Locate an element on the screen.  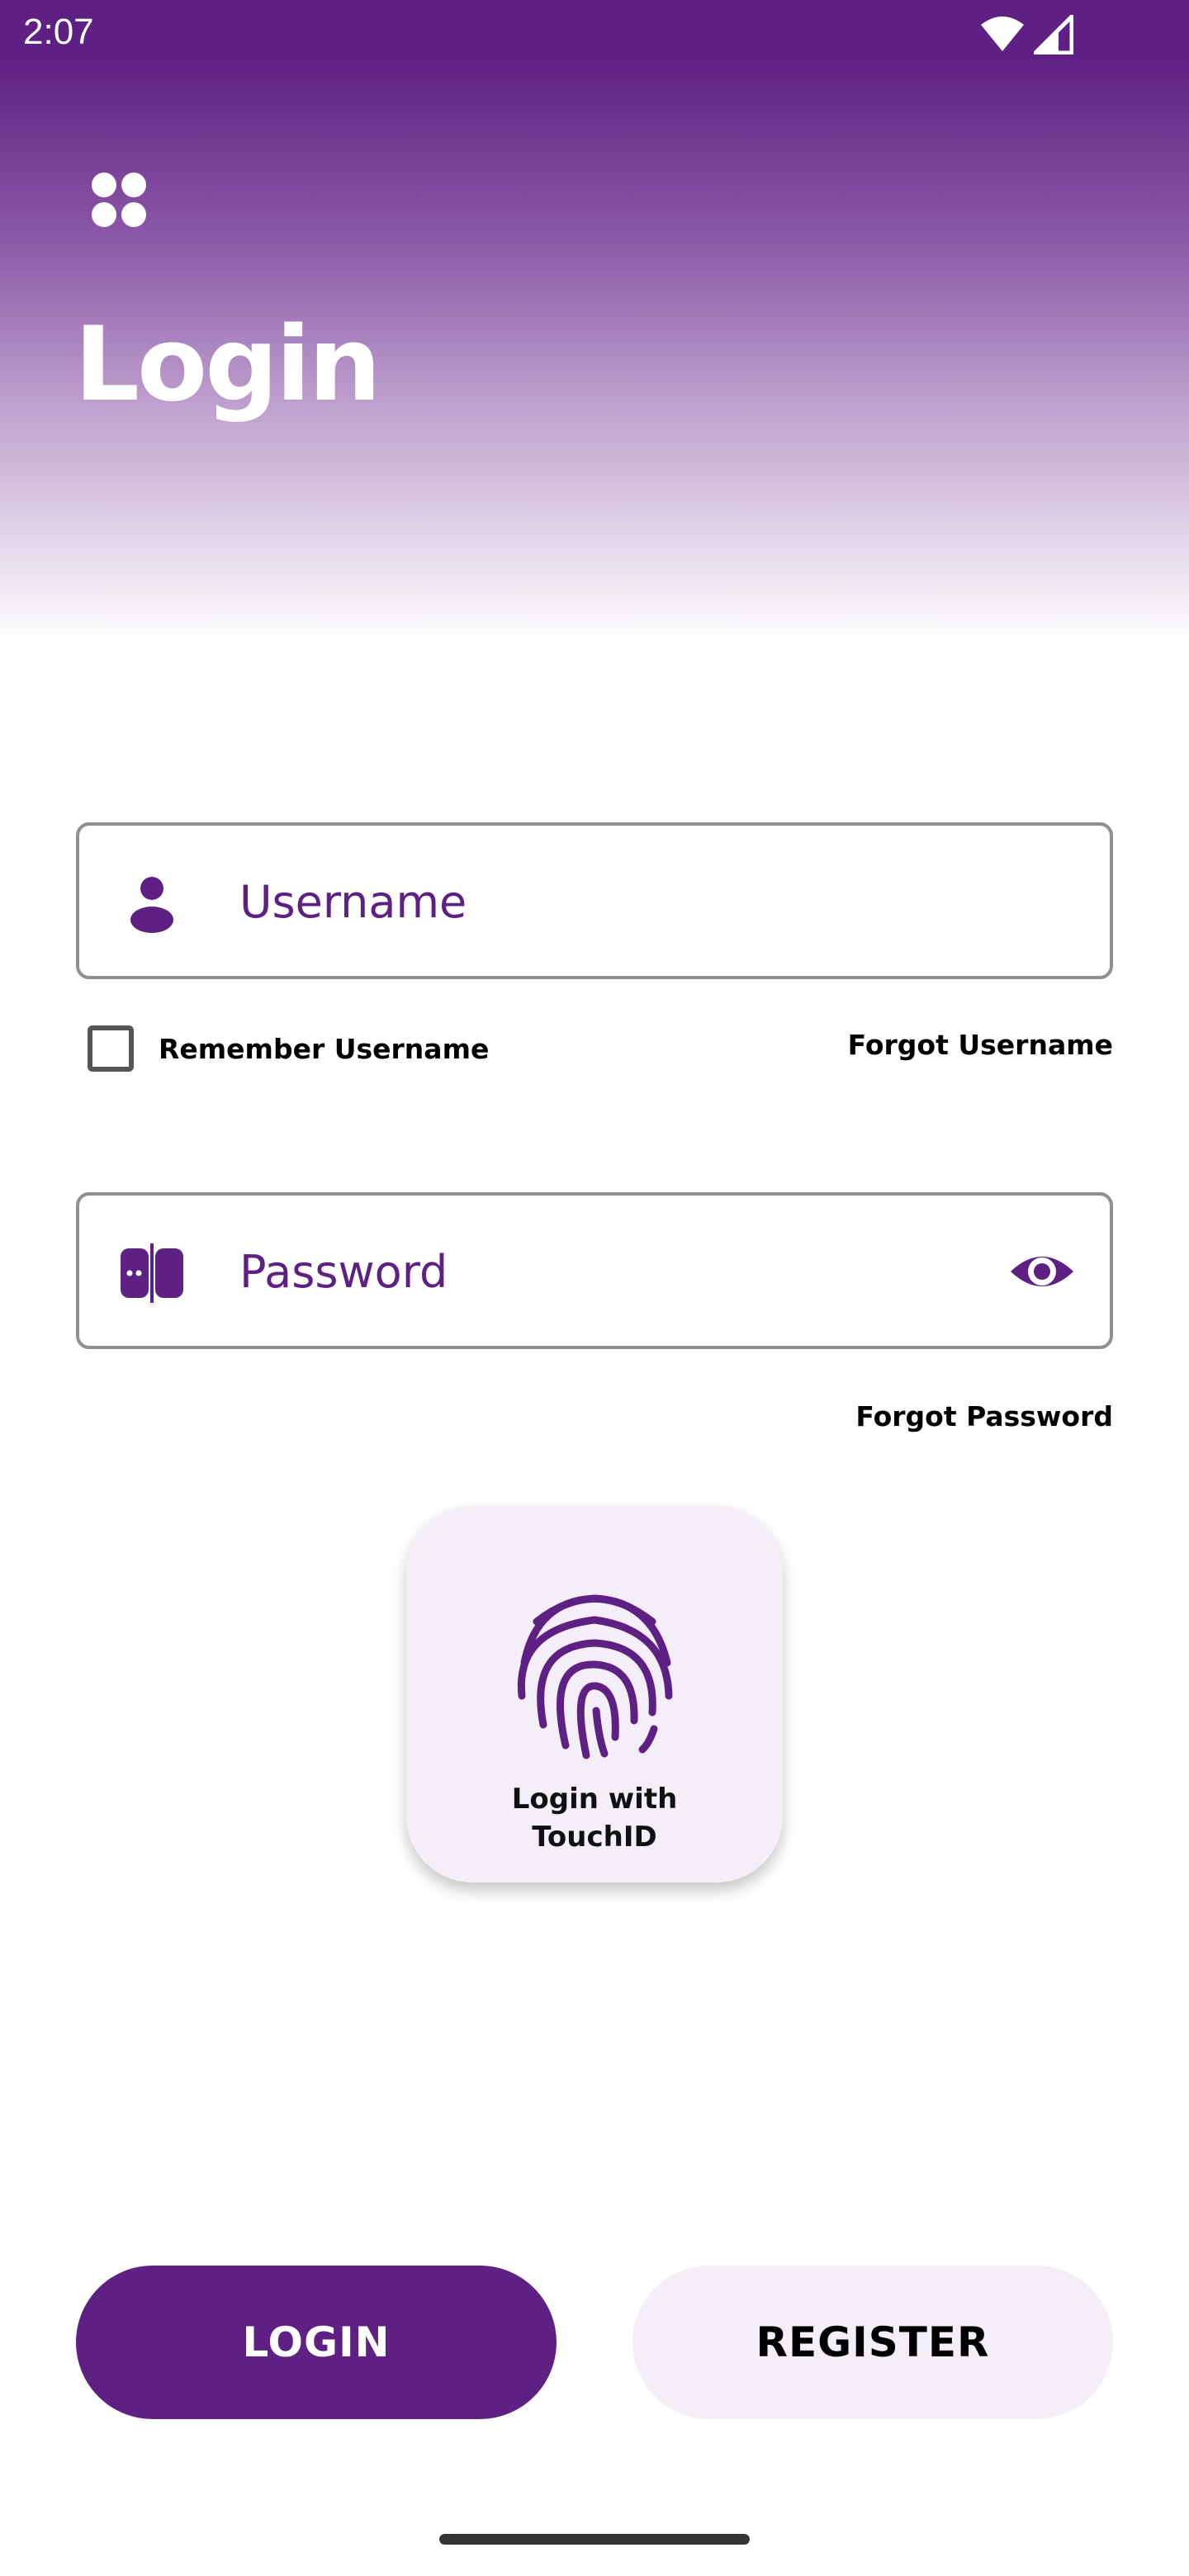
forgot-username-link: Forgot Username is located at coordinates (980, 1045).